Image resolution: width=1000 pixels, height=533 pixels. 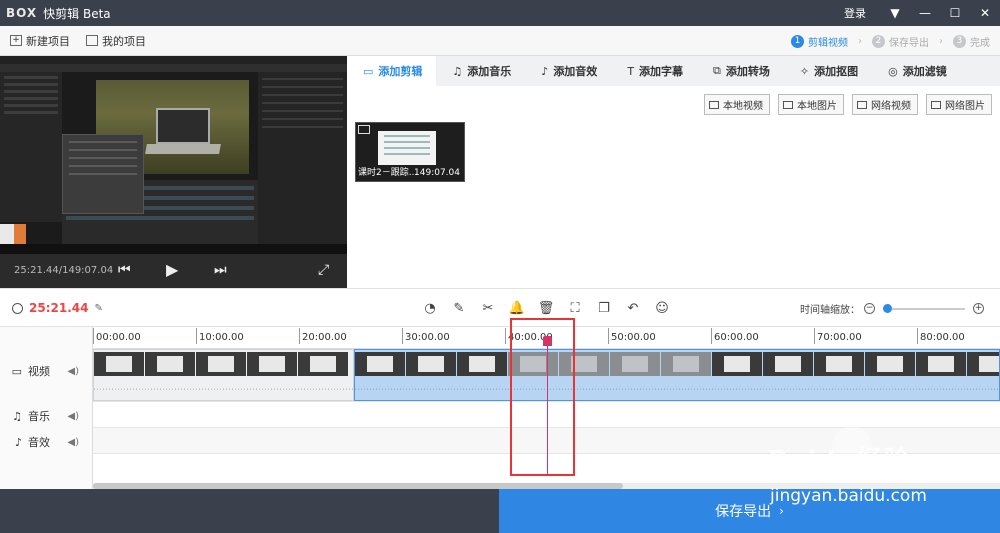 I want to click on speed-icon: ◔, so click(x=430, y=308).